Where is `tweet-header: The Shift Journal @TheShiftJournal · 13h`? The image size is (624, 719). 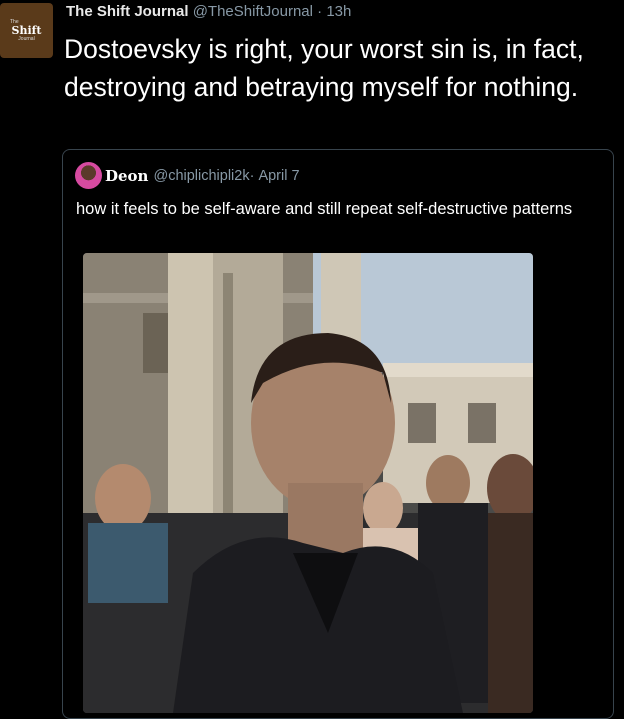 tweet-header: The Shift Journal @TheShiftJournal · 13h is located at coordinates (208, 12).